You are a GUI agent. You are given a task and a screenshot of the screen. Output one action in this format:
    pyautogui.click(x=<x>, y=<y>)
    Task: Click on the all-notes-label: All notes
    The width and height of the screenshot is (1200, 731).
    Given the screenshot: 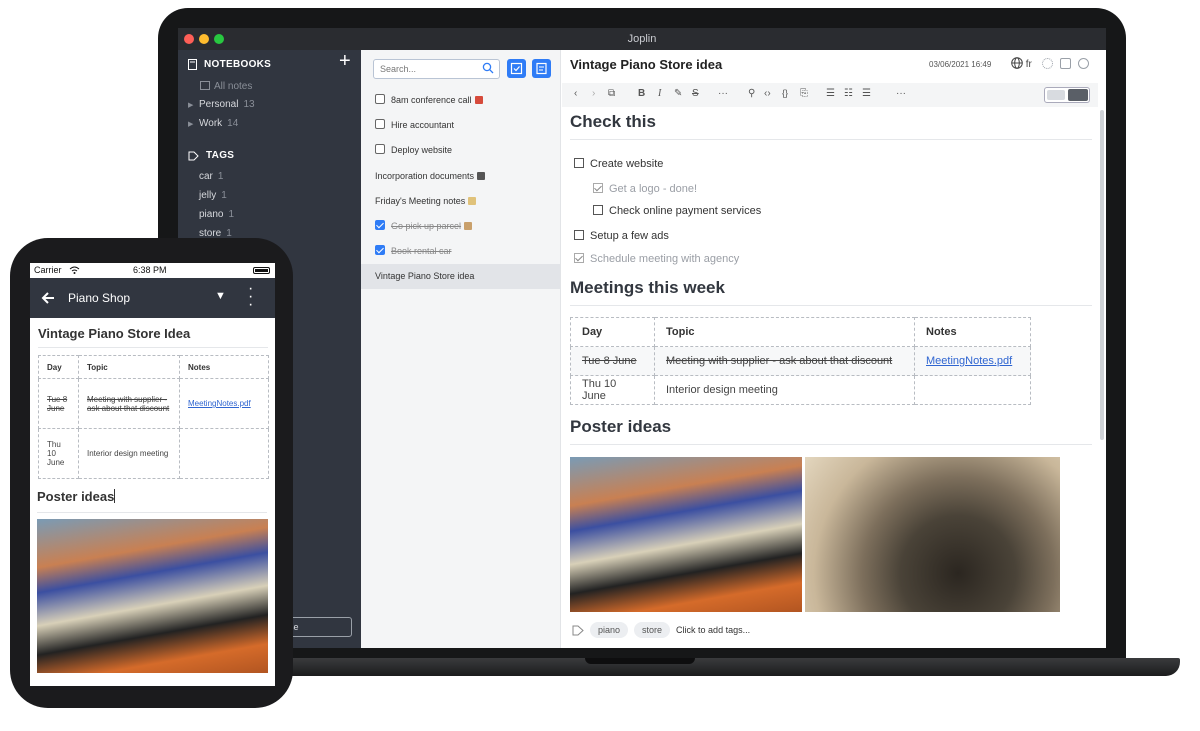 What is the action you would take?
    pyautogui.click(x=233, y=86)
    